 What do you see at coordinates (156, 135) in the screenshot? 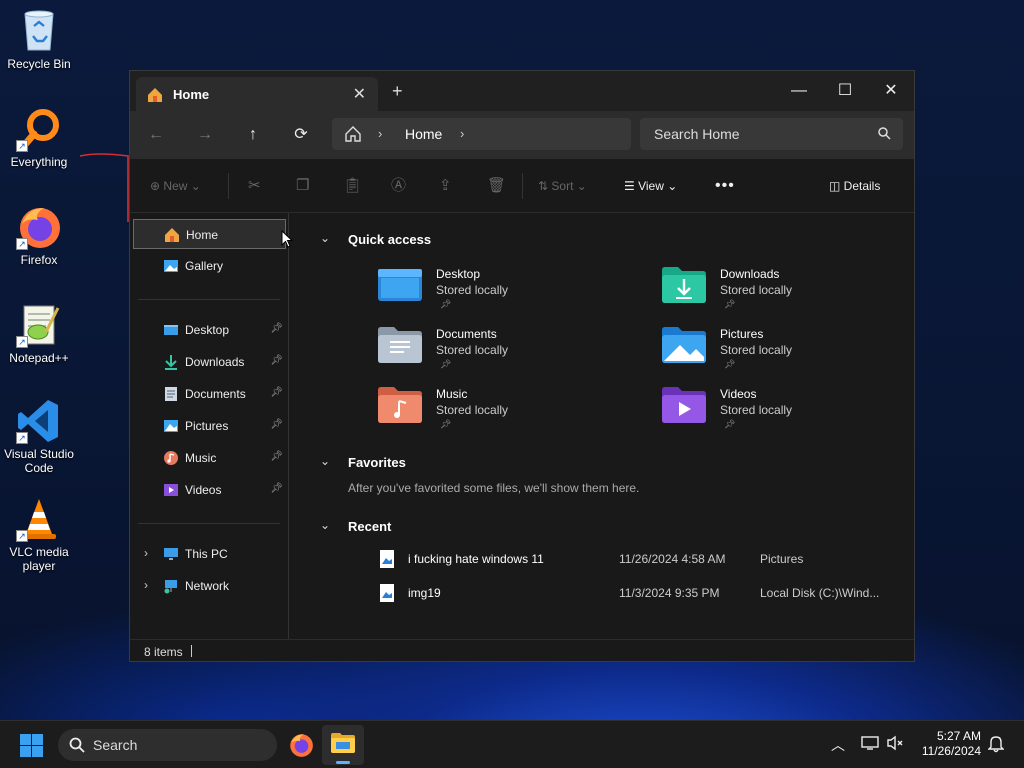
I see `back-button: ←` at bounding box center [156, 135].